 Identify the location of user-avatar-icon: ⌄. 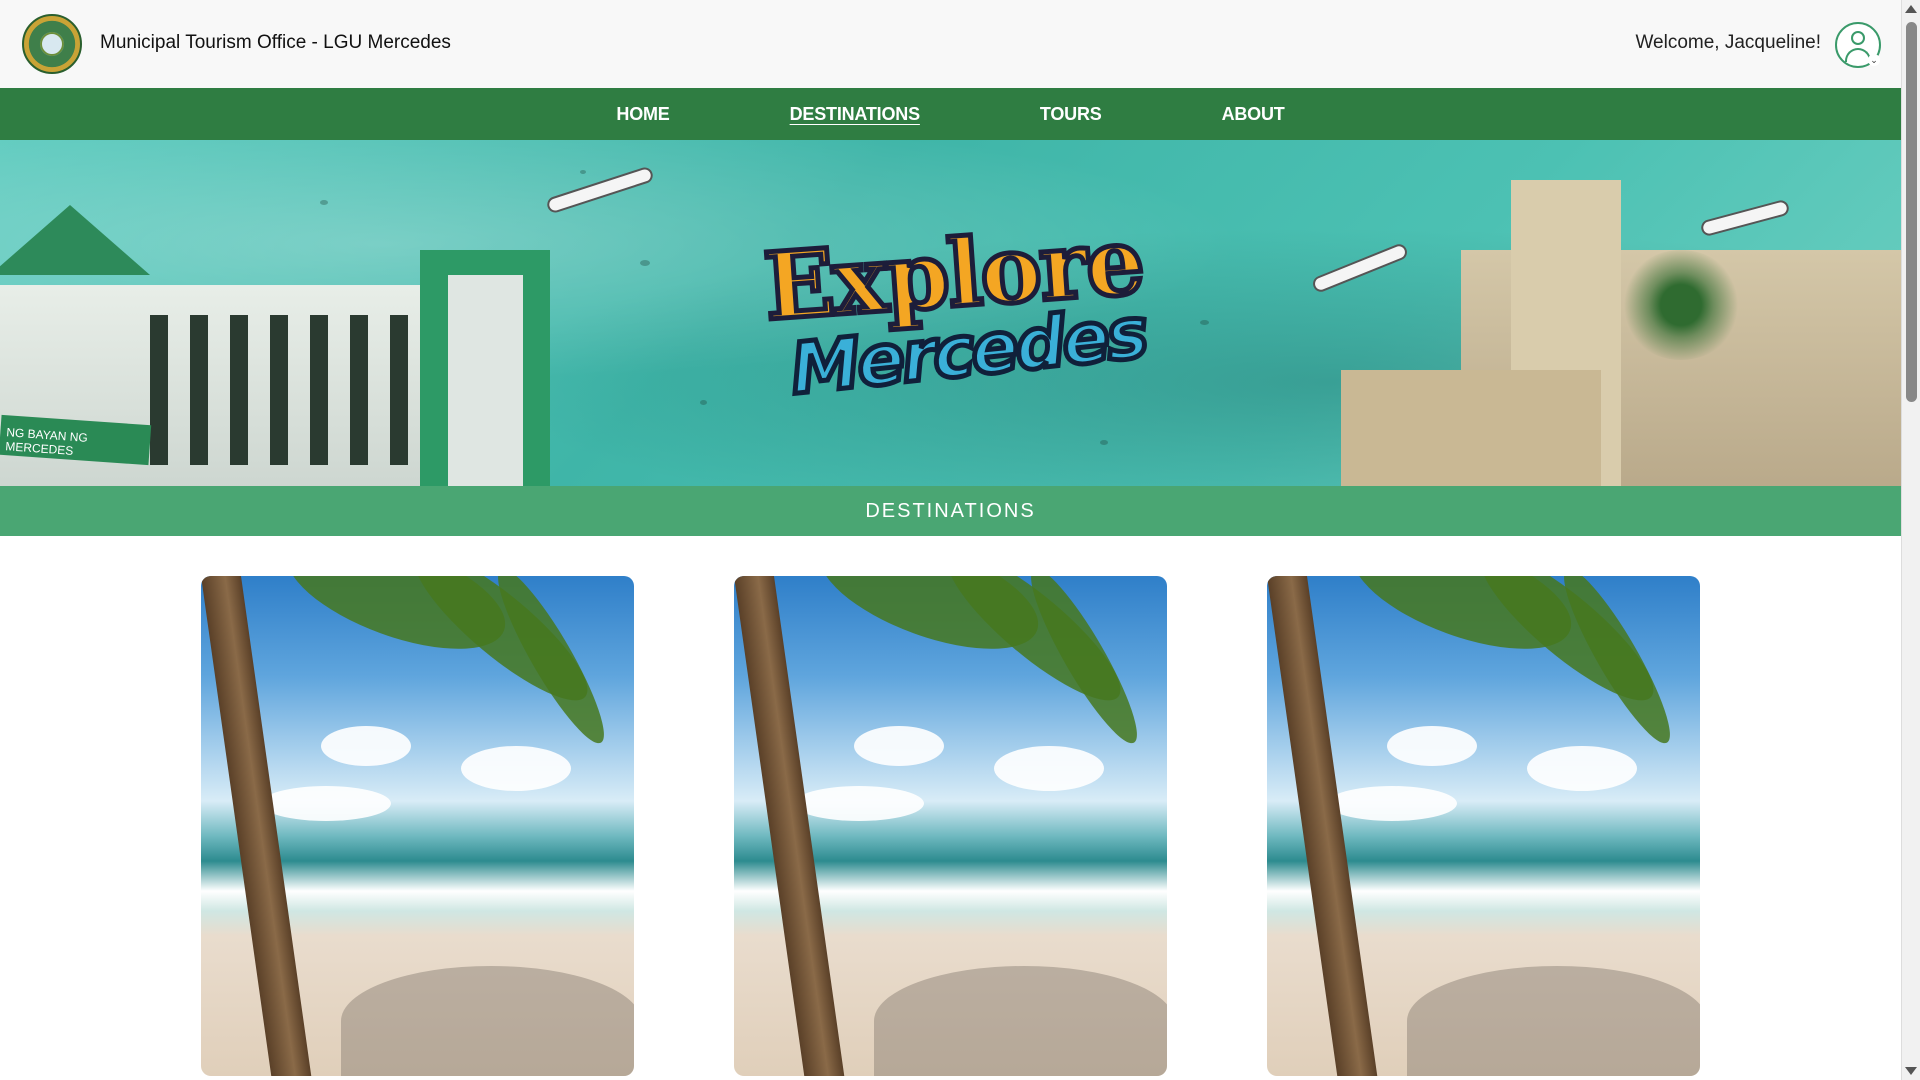
(1858, 45).